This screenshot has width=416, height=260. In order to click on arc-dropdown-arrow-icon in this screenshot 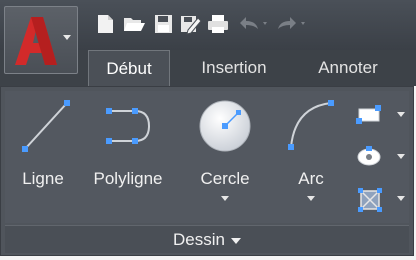, I will do `click(311, 198)`.